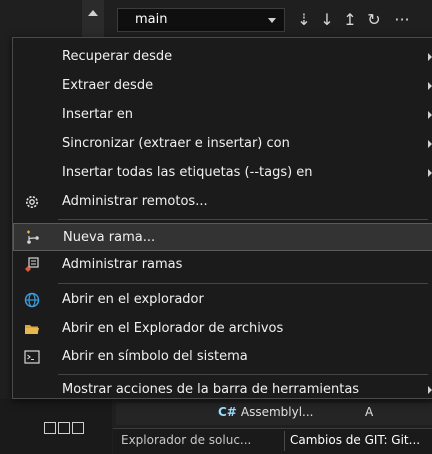 The height and width of the screenshot is (454, 432). Describe the element at coordinates (222, 115) in the screenshot. I see `menu-item-insertar-en: Insertar en` at that location.